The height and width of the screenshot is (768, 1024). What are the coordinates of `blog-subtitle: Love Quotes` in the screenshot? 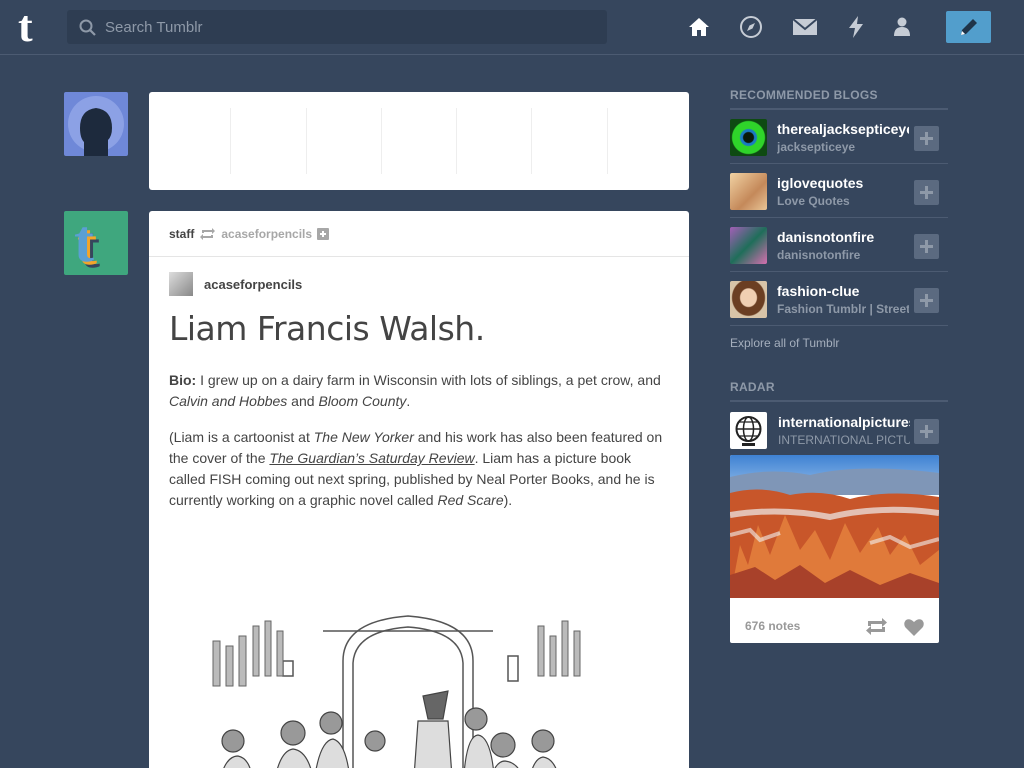 It's located at (813, 201).